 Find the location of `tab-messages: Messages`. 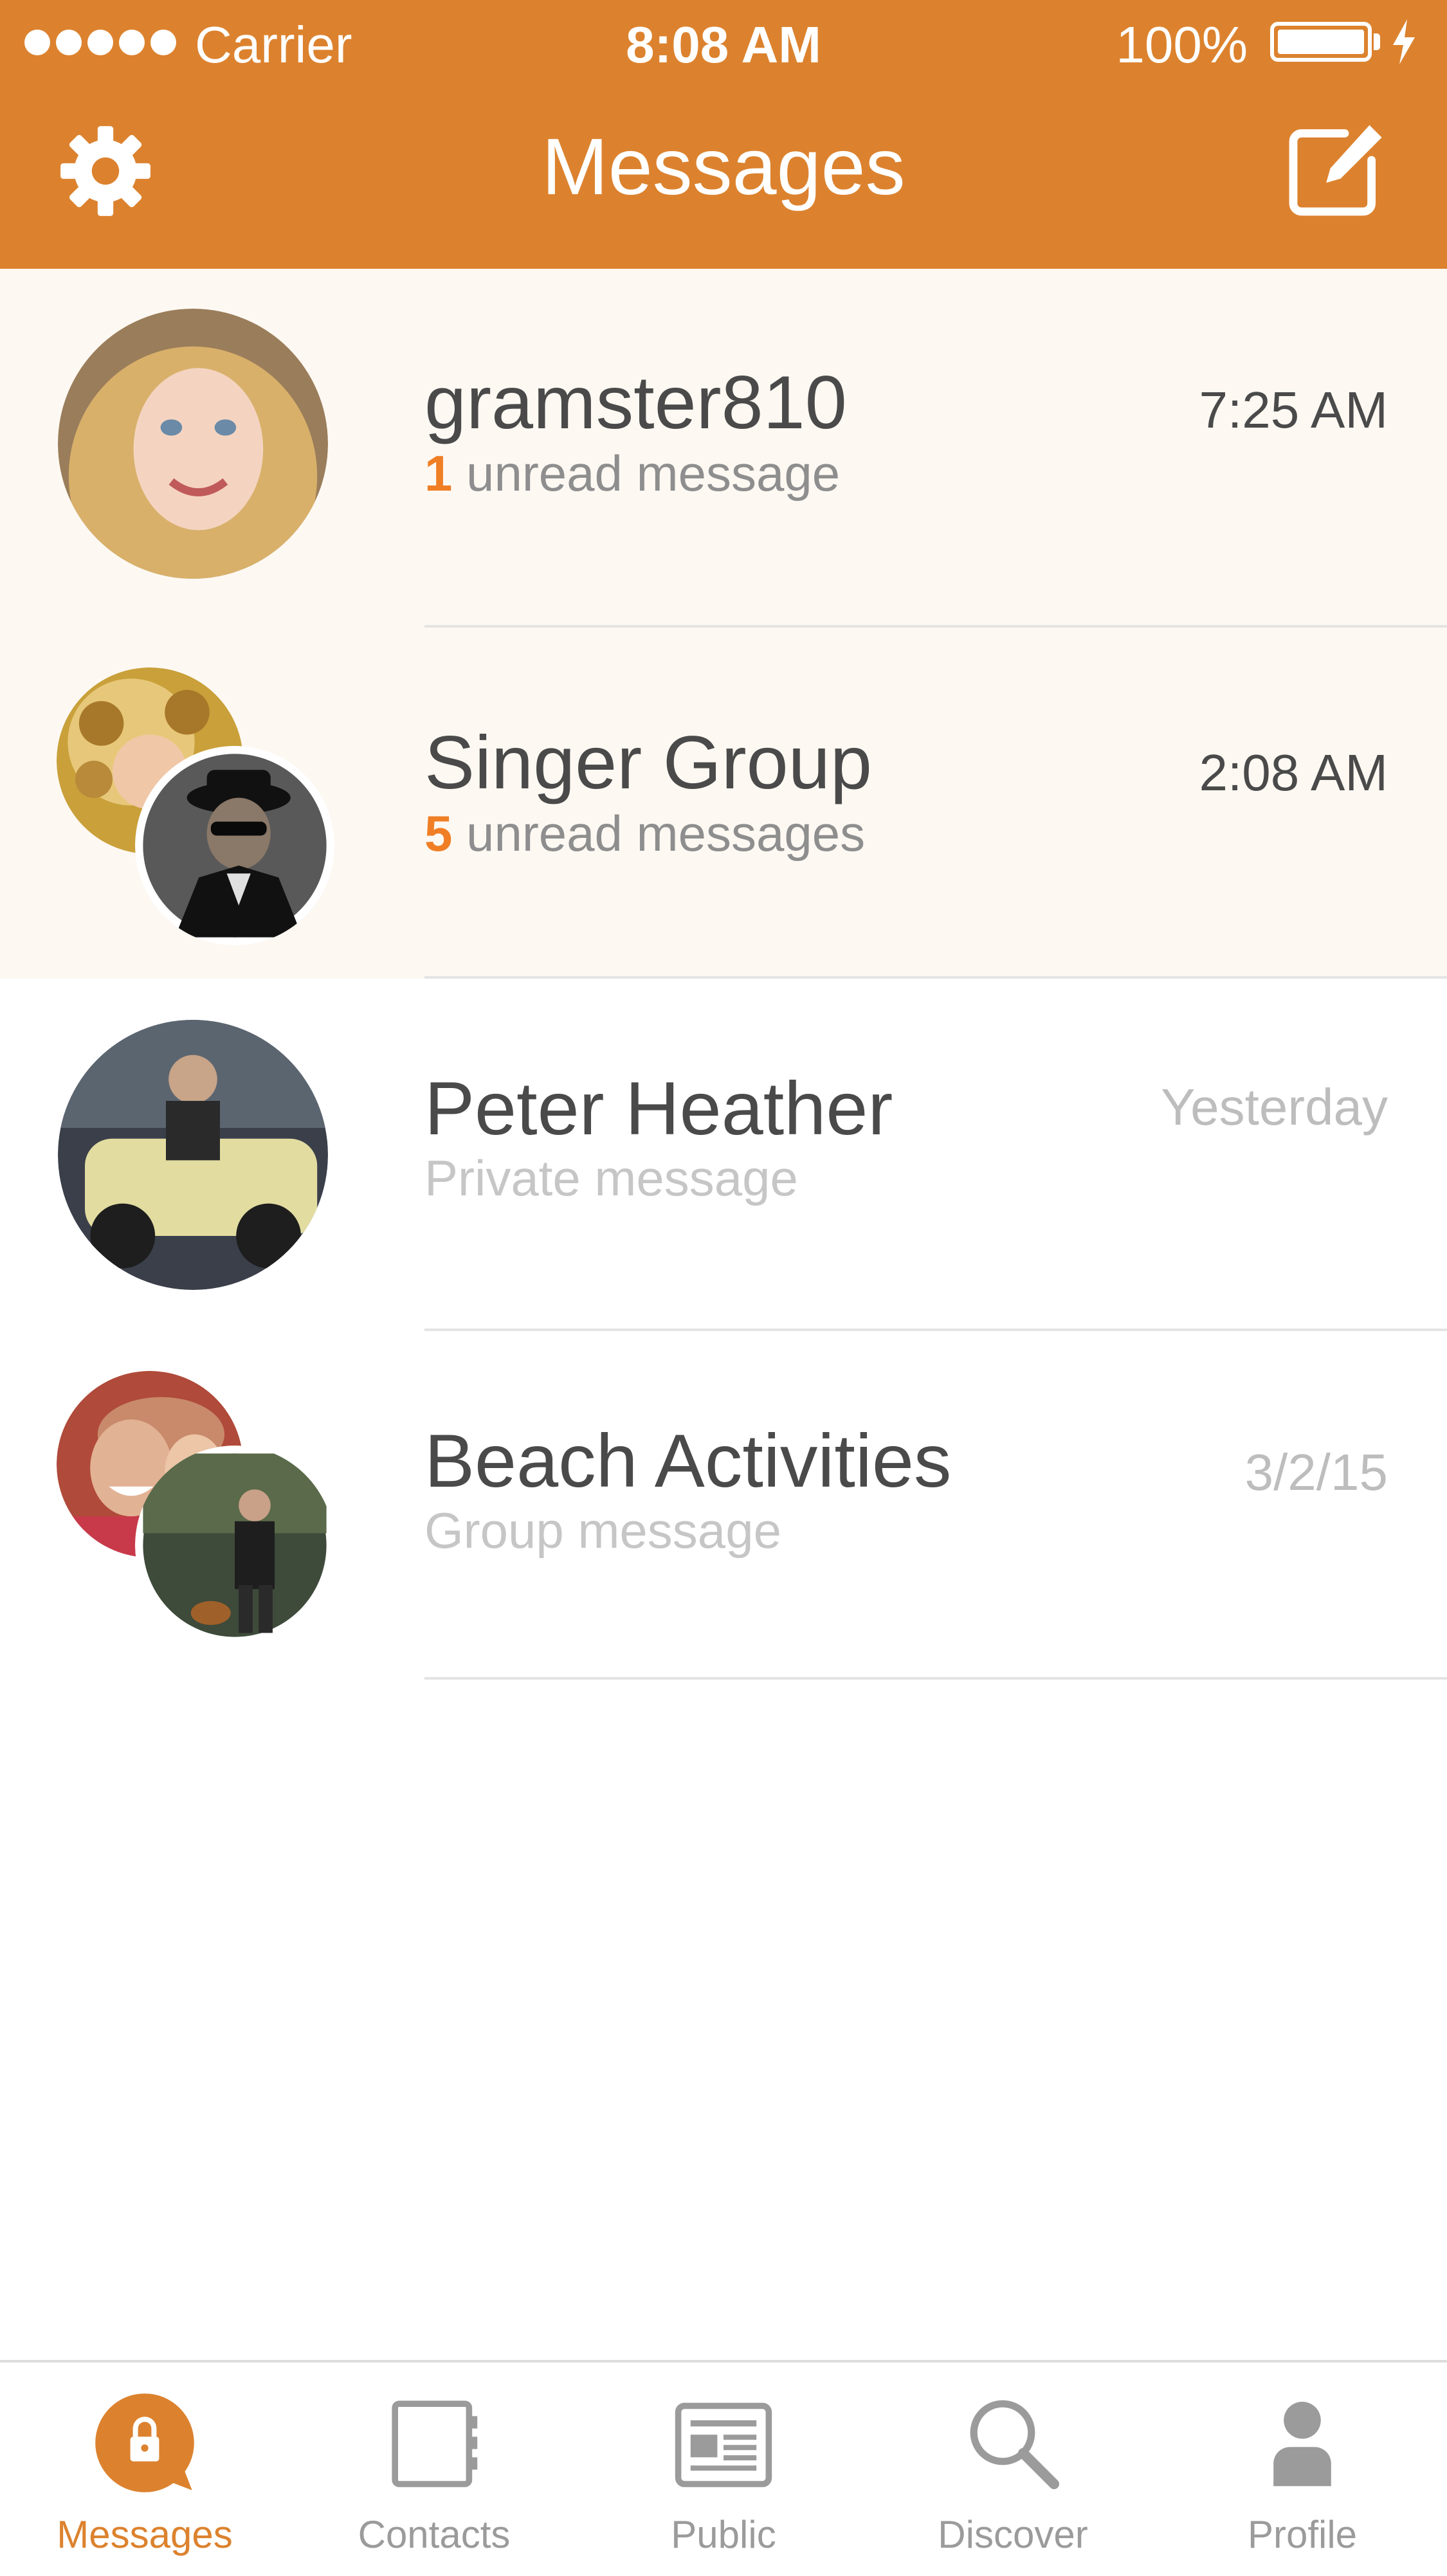

tab-messages: Messages is located at coordinates (144, 2469).